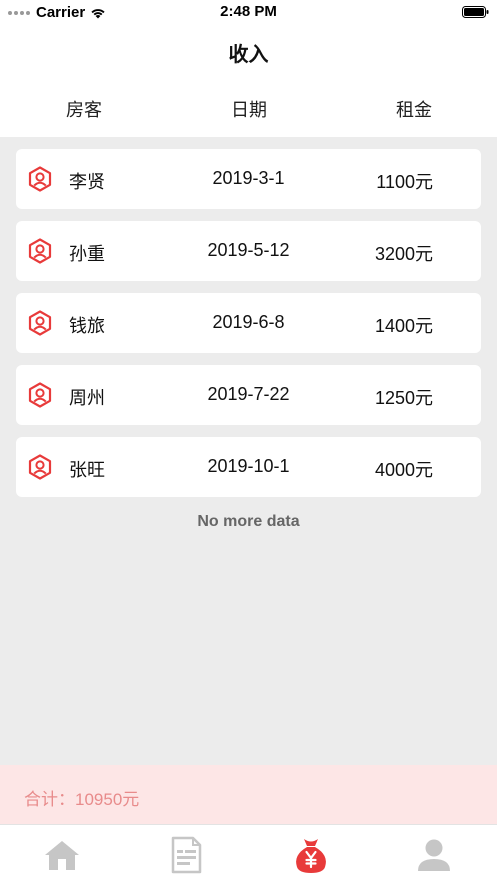  What do you see at coordinates (248, 794) in the screenshot?
I see `total-bar: 合计：10950元` at bounding box center [248, 794].